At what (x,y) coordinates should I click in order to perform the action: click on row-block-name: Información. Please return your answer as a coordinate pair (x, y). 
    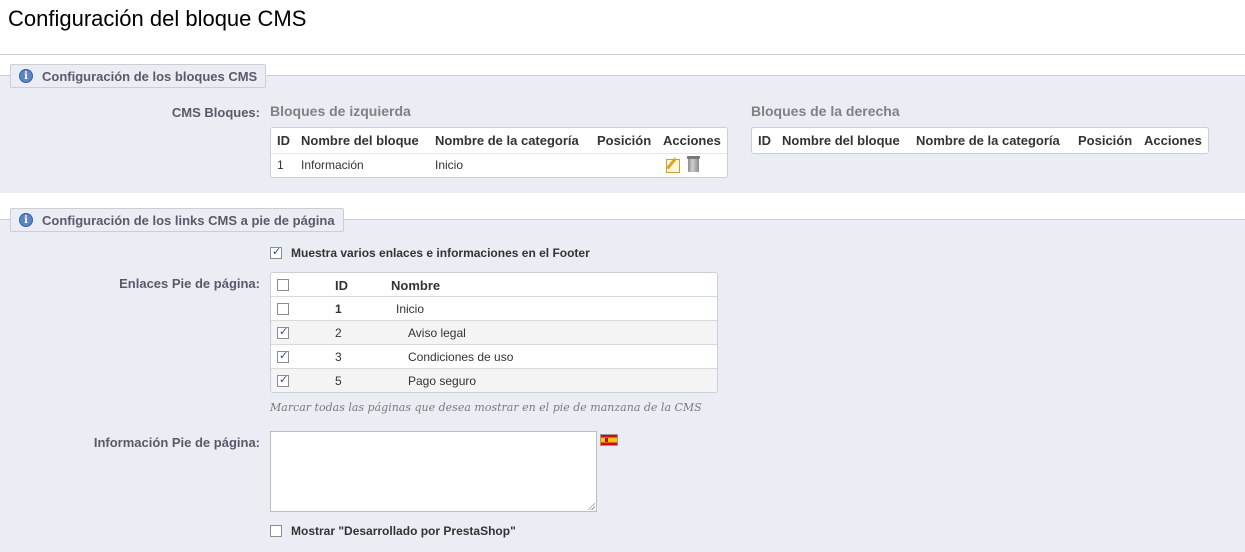
    Looking at the image, I should click on (332, 165).